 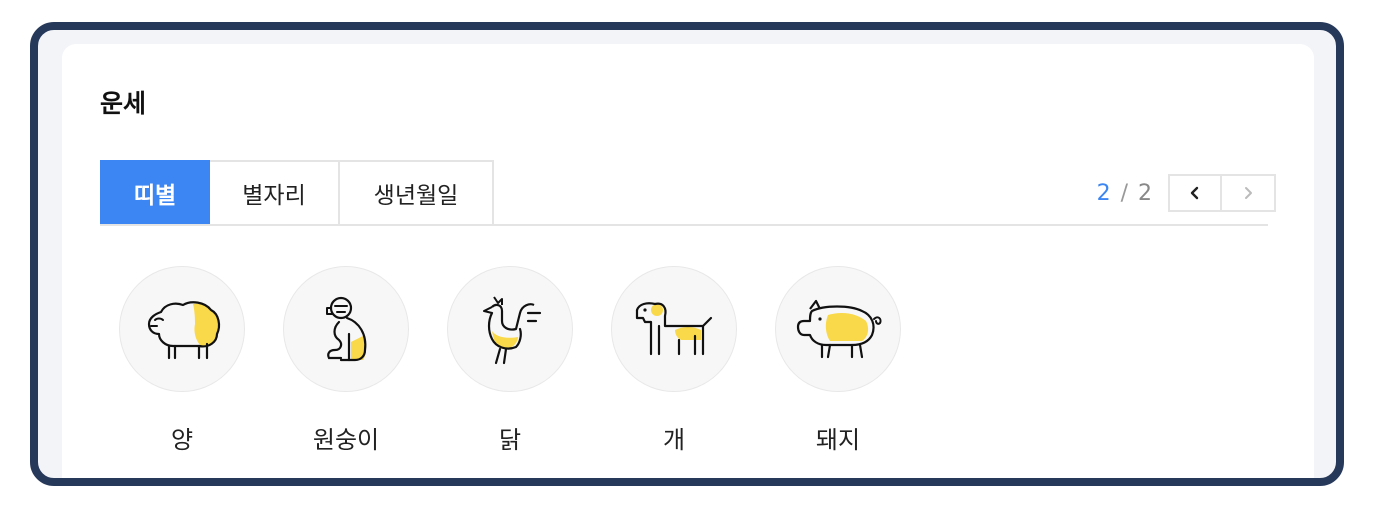 I want to click on chevron-right-icon, so click(x=1248, y=193).